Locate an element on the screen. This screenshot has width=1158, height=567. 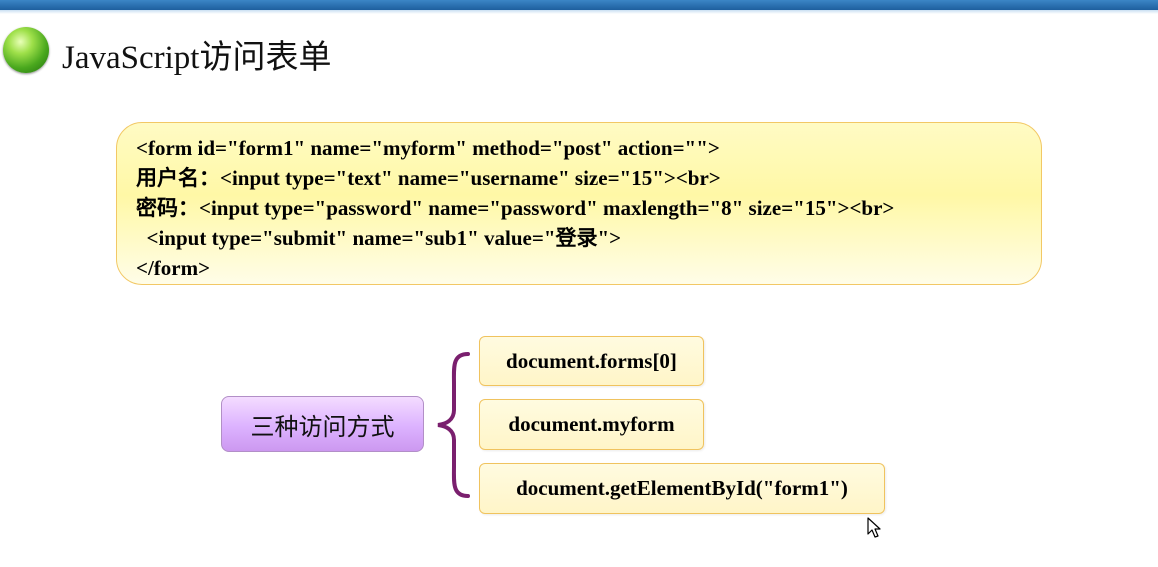
method-get-element-by-id: document.getElementById("form1") is located at coordinates (682, 488).